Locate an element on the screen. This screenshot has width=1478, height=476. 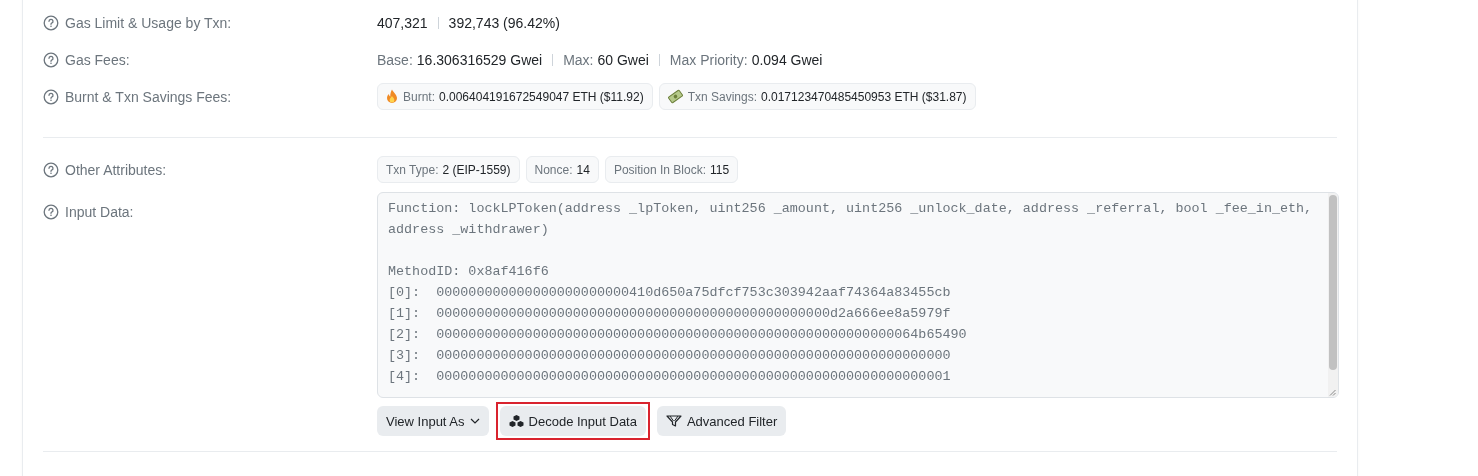
badge-label: Txn Savings: is located at coordinates (722, 96).